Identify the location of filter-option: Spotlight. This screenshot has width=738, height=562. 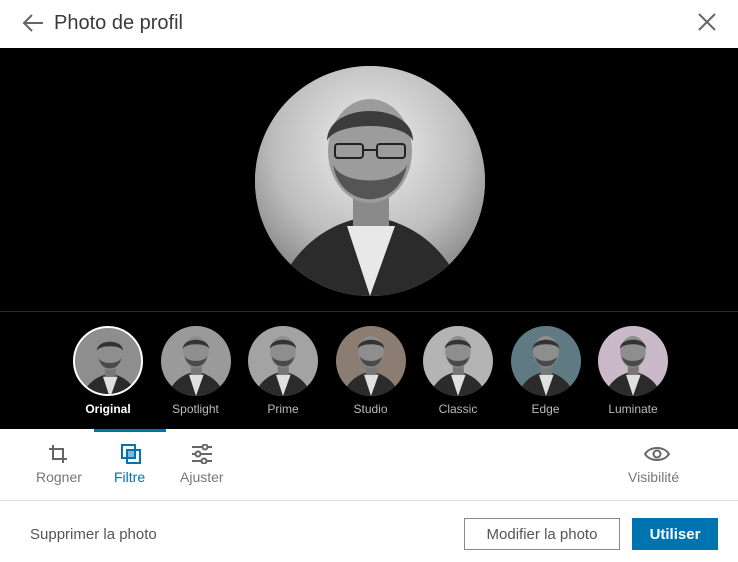
(196, 373).